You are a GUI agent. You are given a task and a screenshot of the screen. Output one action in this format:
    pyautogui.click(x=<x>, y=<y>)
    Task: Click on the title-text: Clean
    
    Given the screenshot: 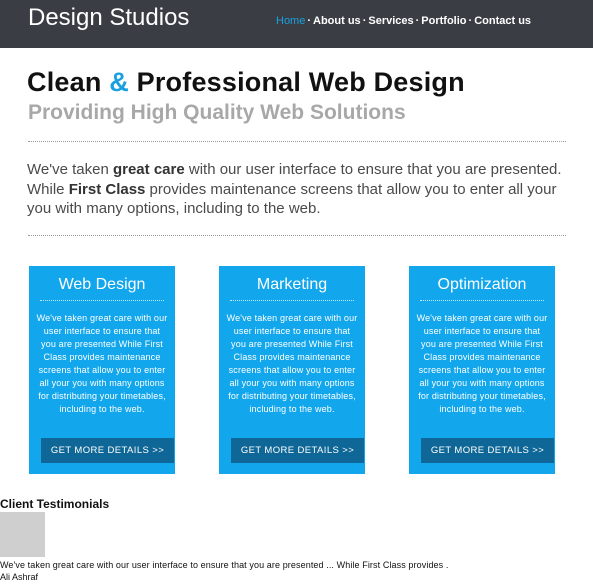 What is the action you would take?
    pyautogui.click(x=68, y=82)
    